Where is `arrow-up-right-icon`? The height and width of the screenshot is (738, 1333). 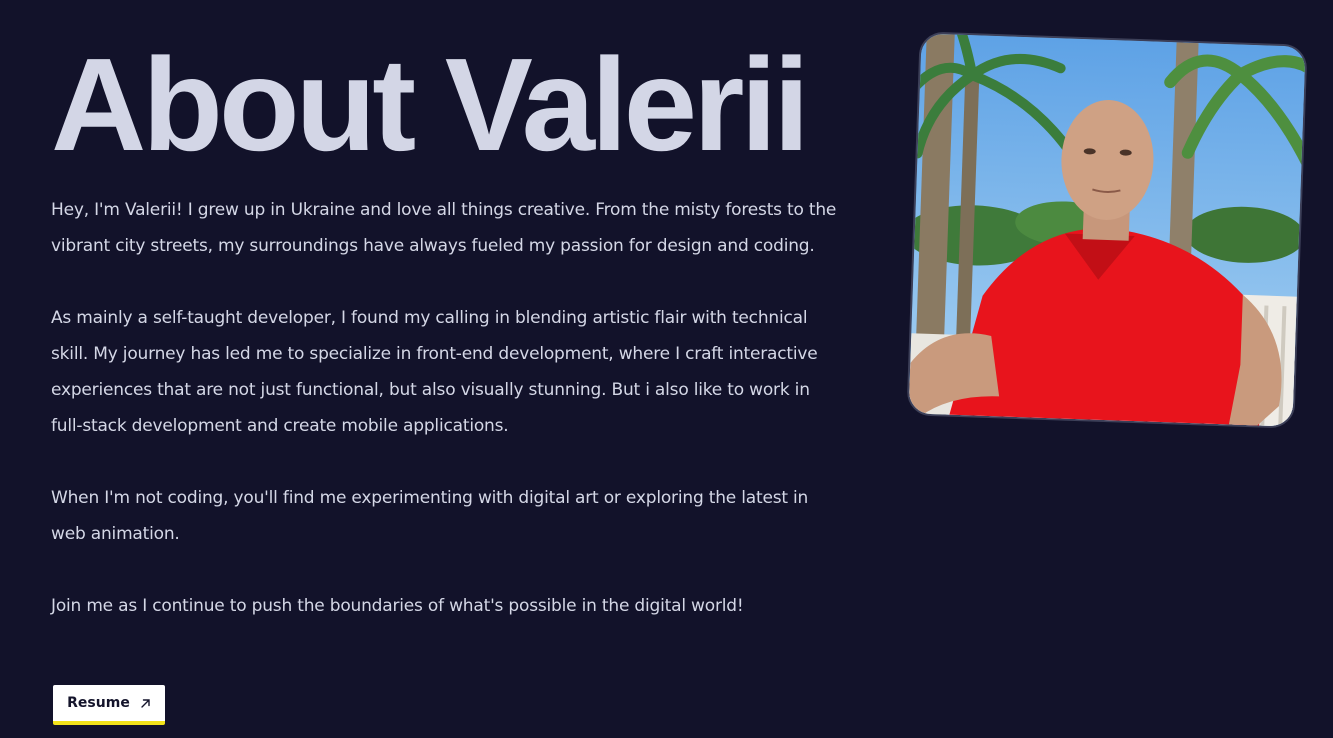 arrow-up-right-icon is located at coordinates (145, 703).